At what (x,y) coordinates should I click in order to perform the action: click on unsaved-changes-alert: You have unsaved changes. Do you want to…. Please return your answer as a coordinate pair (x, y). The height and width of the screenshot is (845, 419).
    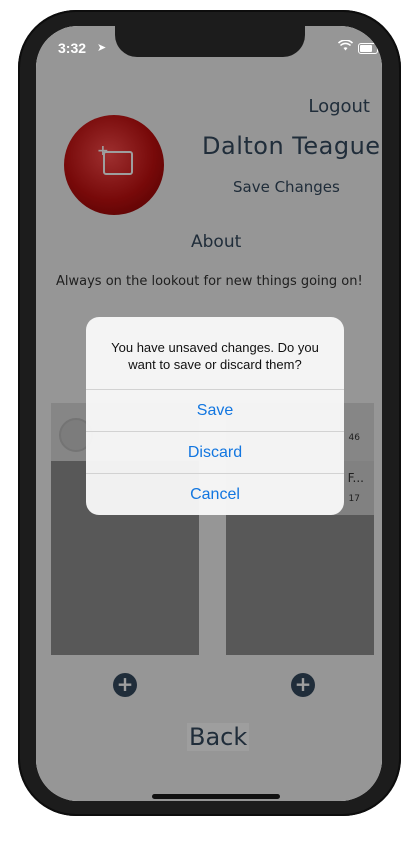
    Looking at the image, I should click on (215, 416).